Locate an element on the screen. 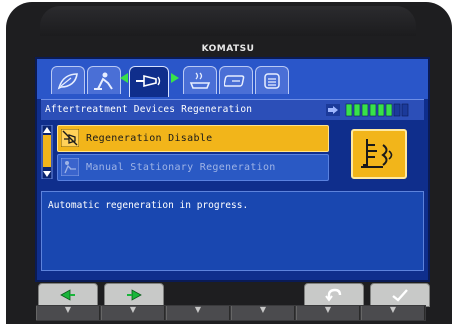  tab-strip is located at coordinates (232, 79).